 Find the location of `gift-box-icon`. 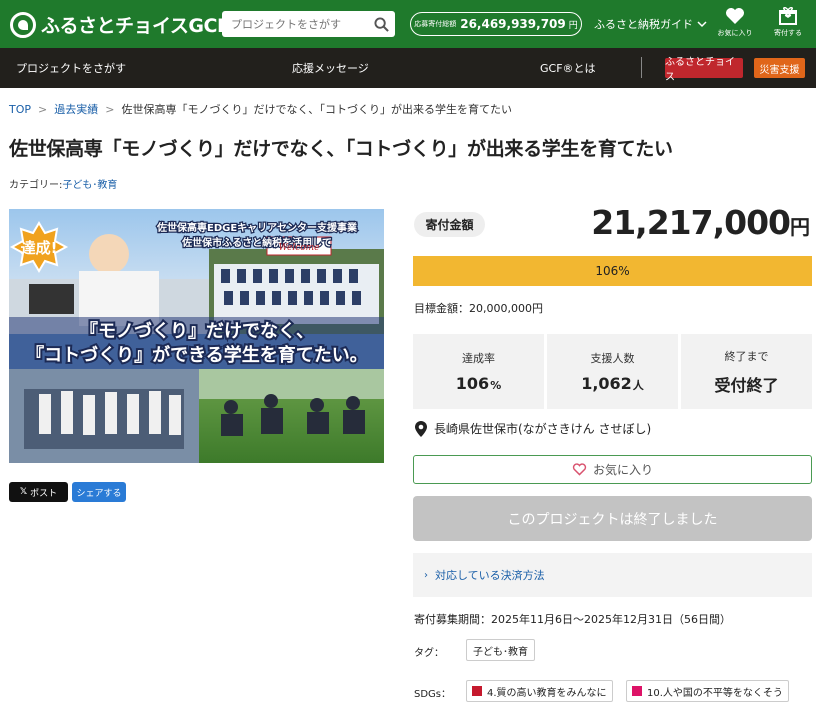

gift-box-icon is located at coordinates (788, 16).